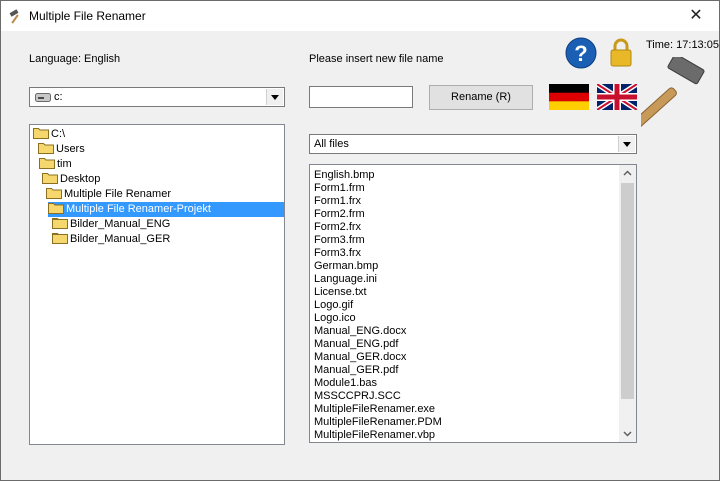 Image resolution: width=720 pixels, height=481 pixels. I want to click on drive-icon, so click(43, 97).